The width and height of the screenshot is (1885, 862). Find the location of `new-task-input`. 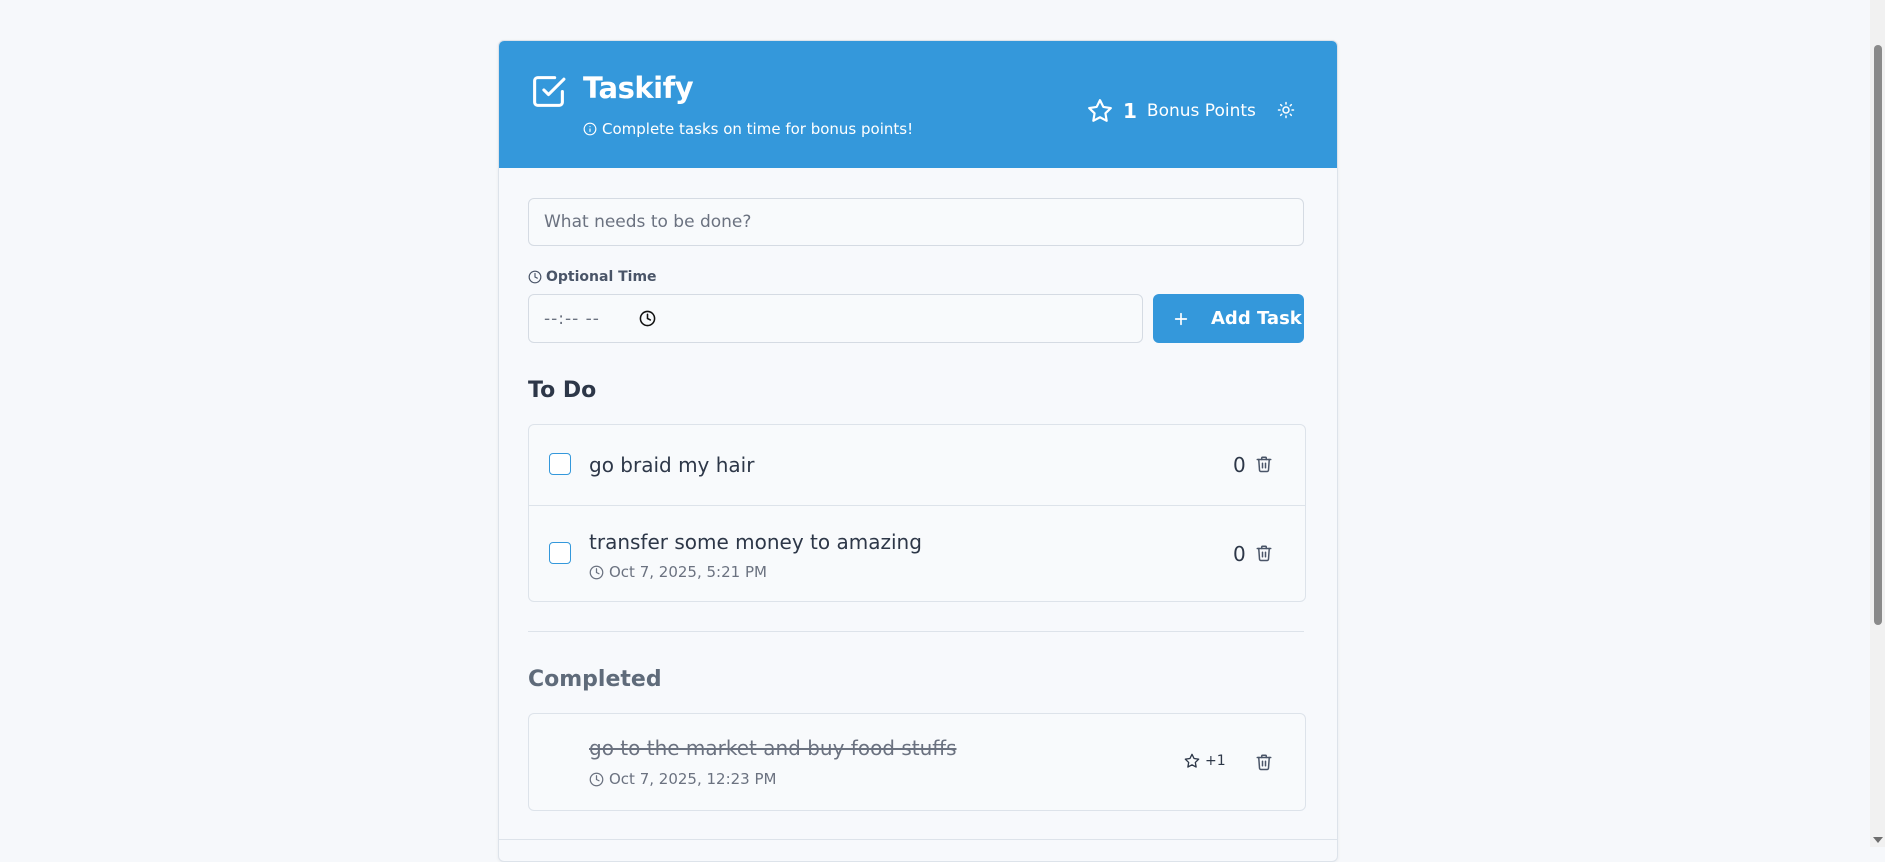

new-task-input is located at coordinates (916, 222).